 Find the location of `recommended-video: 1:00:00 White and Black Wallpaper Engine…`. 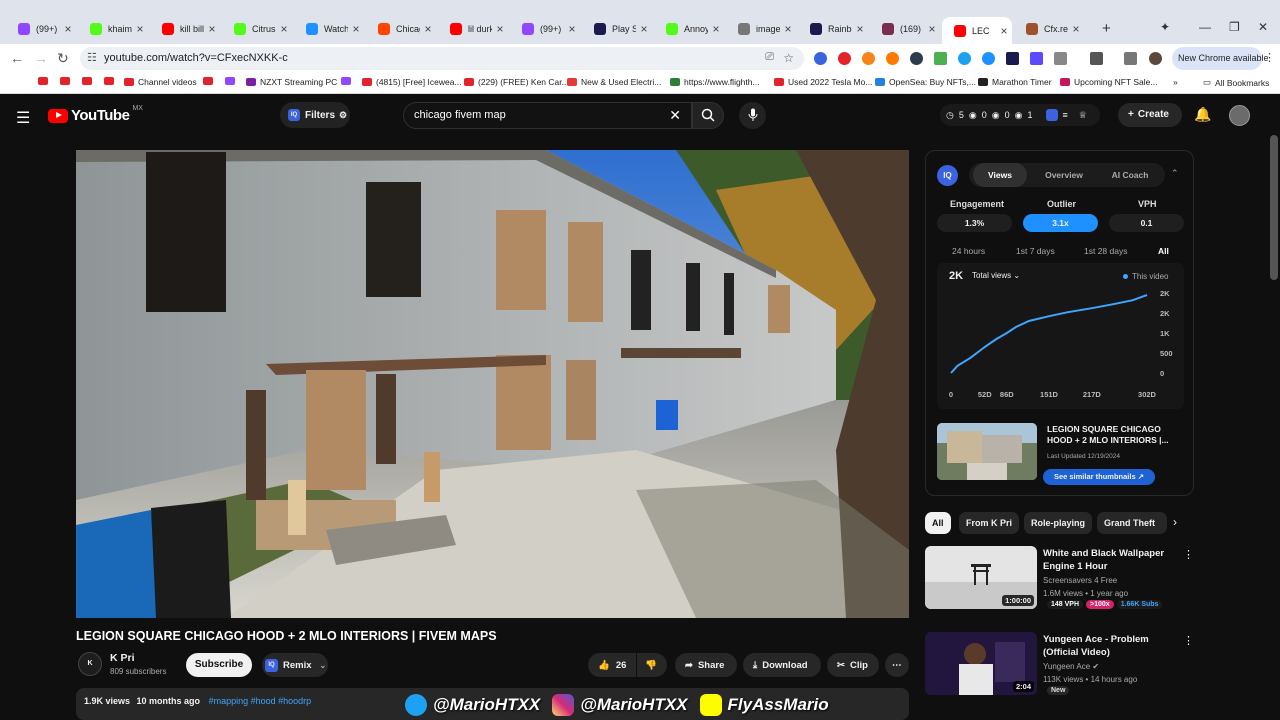

recommended-video: 1:00:00 White and Black Wallpaper Engine… is located at coordinates (1059, 580).